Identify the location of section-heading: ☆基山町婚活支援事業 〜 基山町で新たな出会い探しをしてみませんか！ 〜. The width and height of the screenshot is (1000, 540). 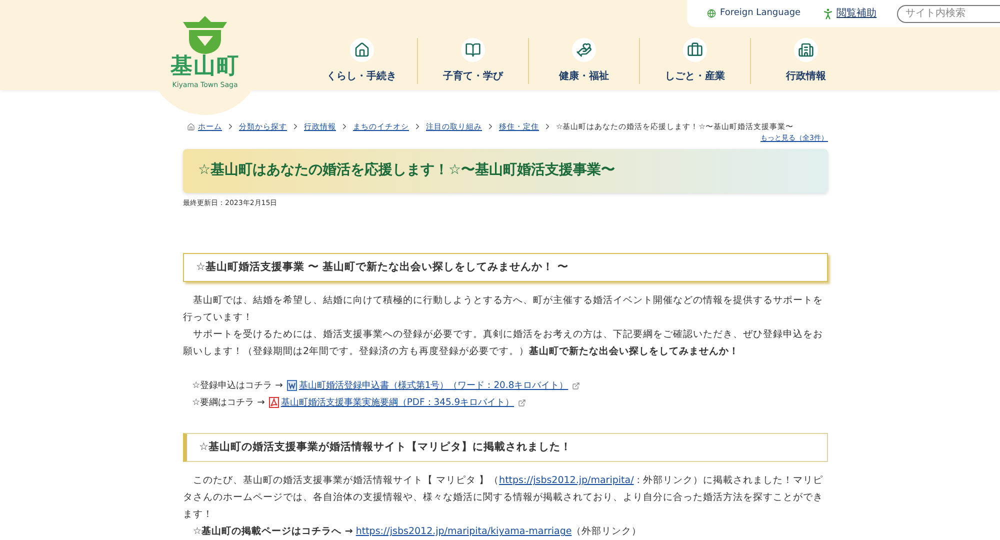
(505, 267).